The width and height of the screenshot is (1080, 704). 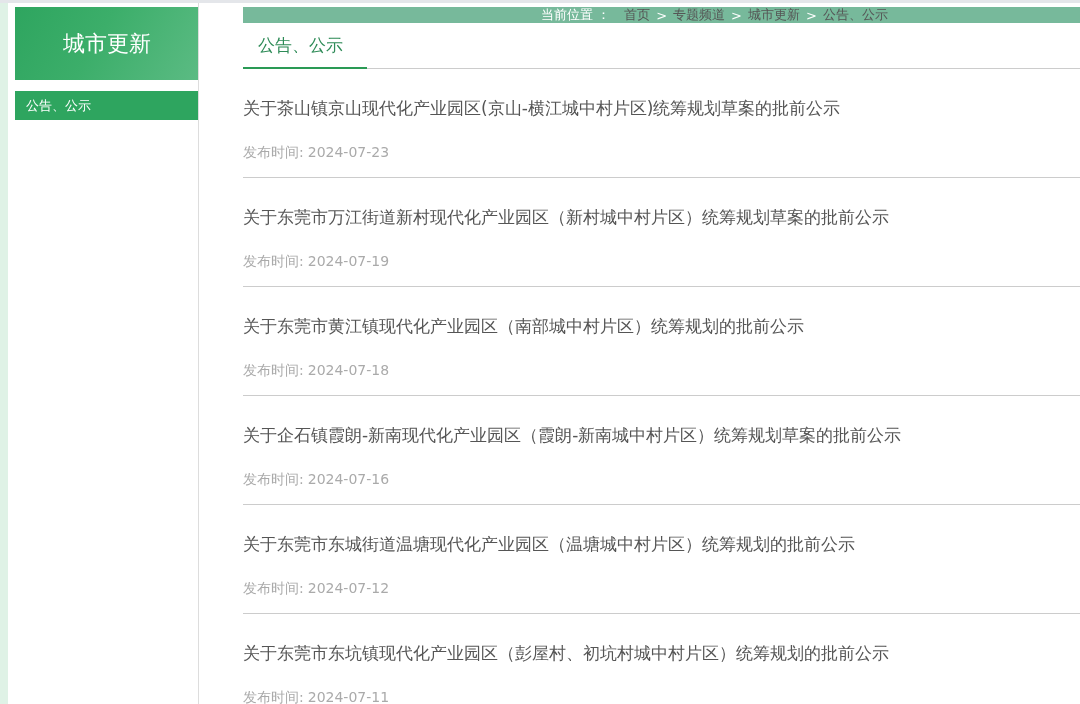 I want to click on publish-date: 2024-07-18, so click(x=348, y=371).